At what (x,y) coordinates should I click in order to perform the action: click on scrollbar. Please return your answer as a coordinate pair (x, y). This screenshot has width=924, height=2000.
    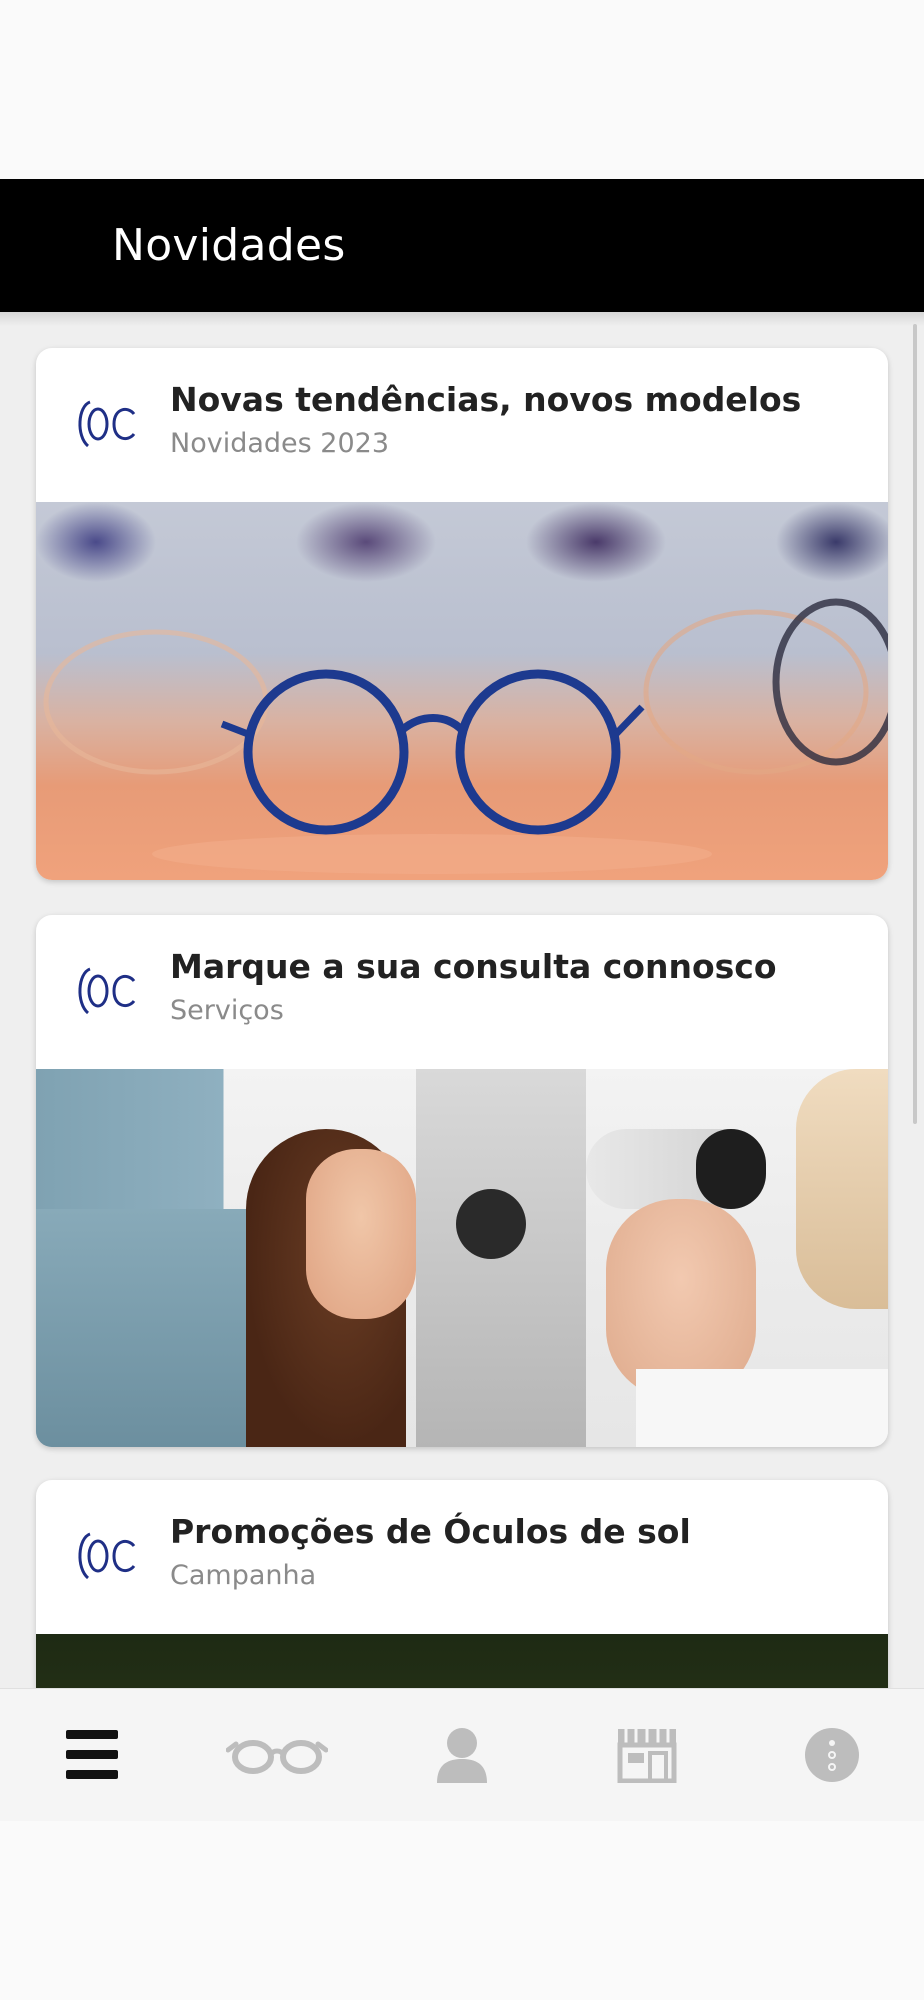
    Looking at the image, I should click on (915, 724).